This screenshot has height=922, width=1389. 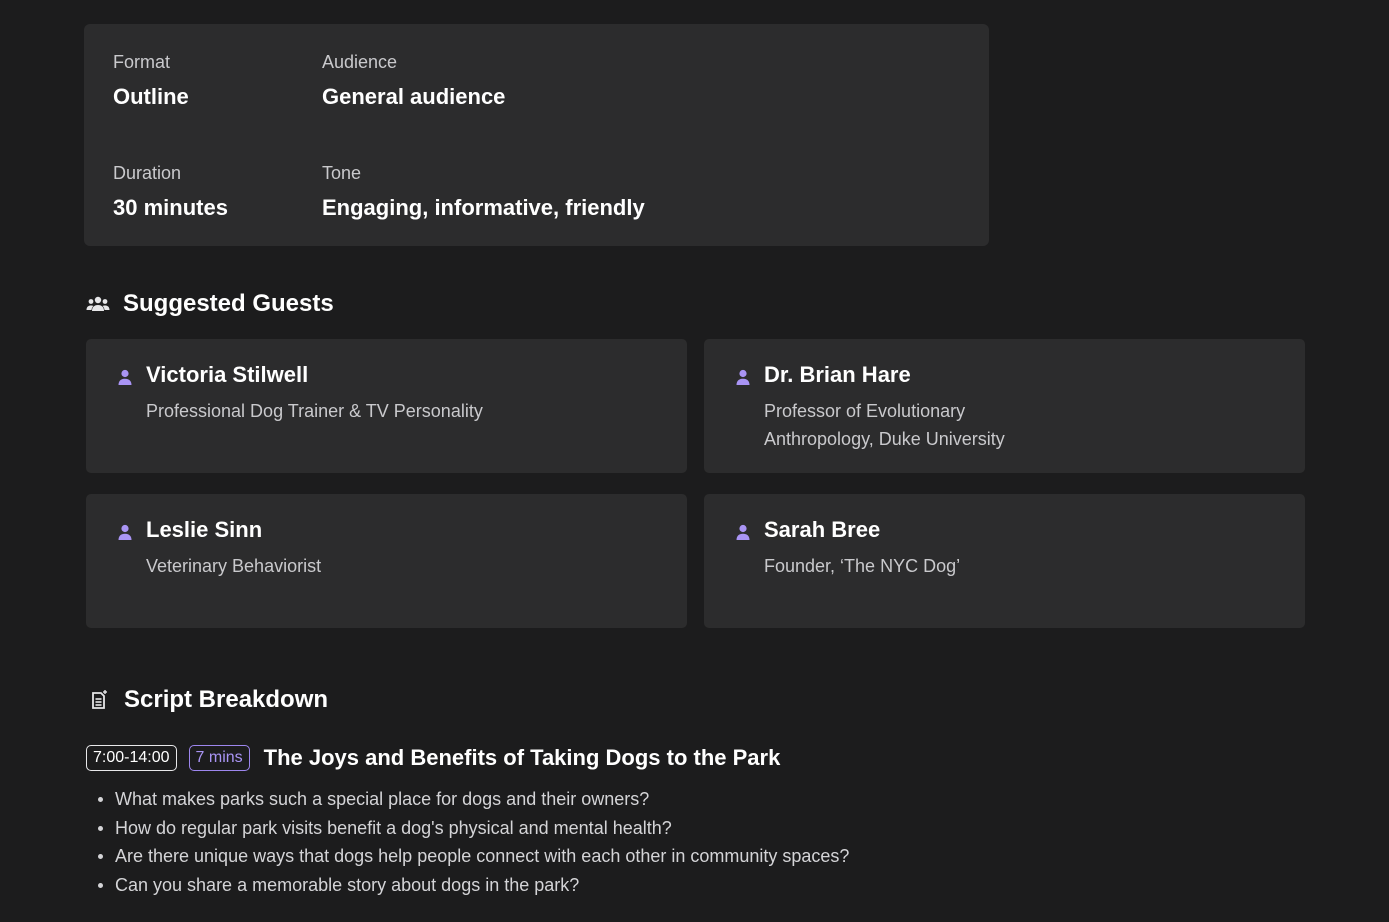 What do you see at coordinates (151, 96) in the screenshot?
I see `format-value: Outline` at bounding box center [151, 96].